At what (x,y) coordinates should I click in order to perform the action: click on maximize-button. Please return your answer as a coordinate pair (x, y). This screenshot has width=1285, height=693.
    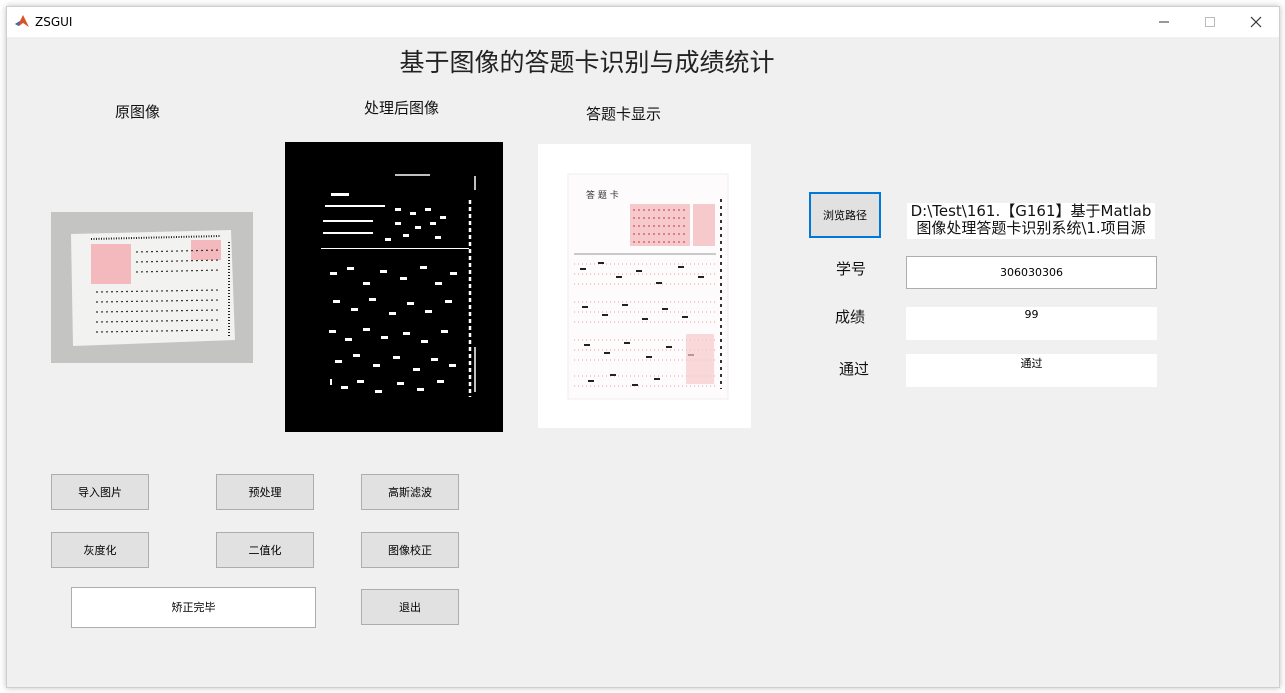
    Looking at the image, I should click on (1210, 22).